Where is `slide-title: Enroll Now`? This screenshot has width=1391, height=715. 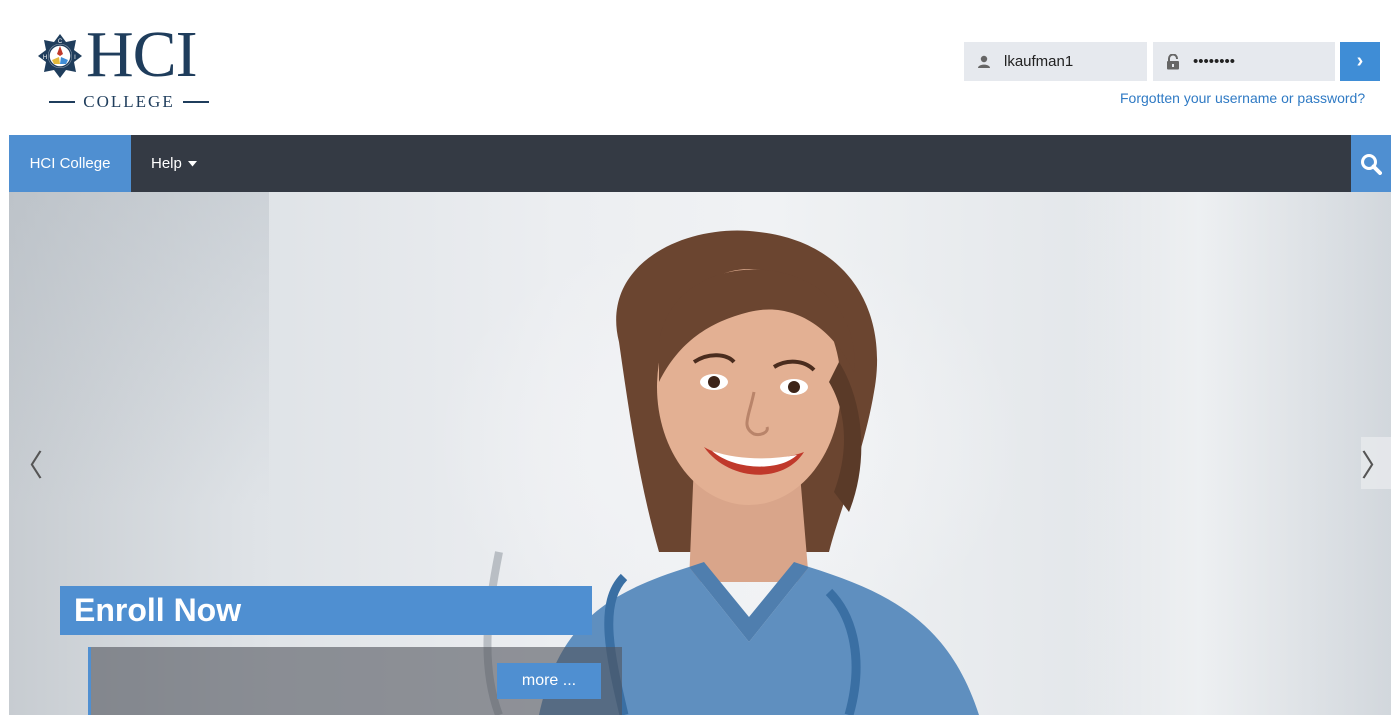
slide-title: Enroll Now is located at coordinates (326, 610).